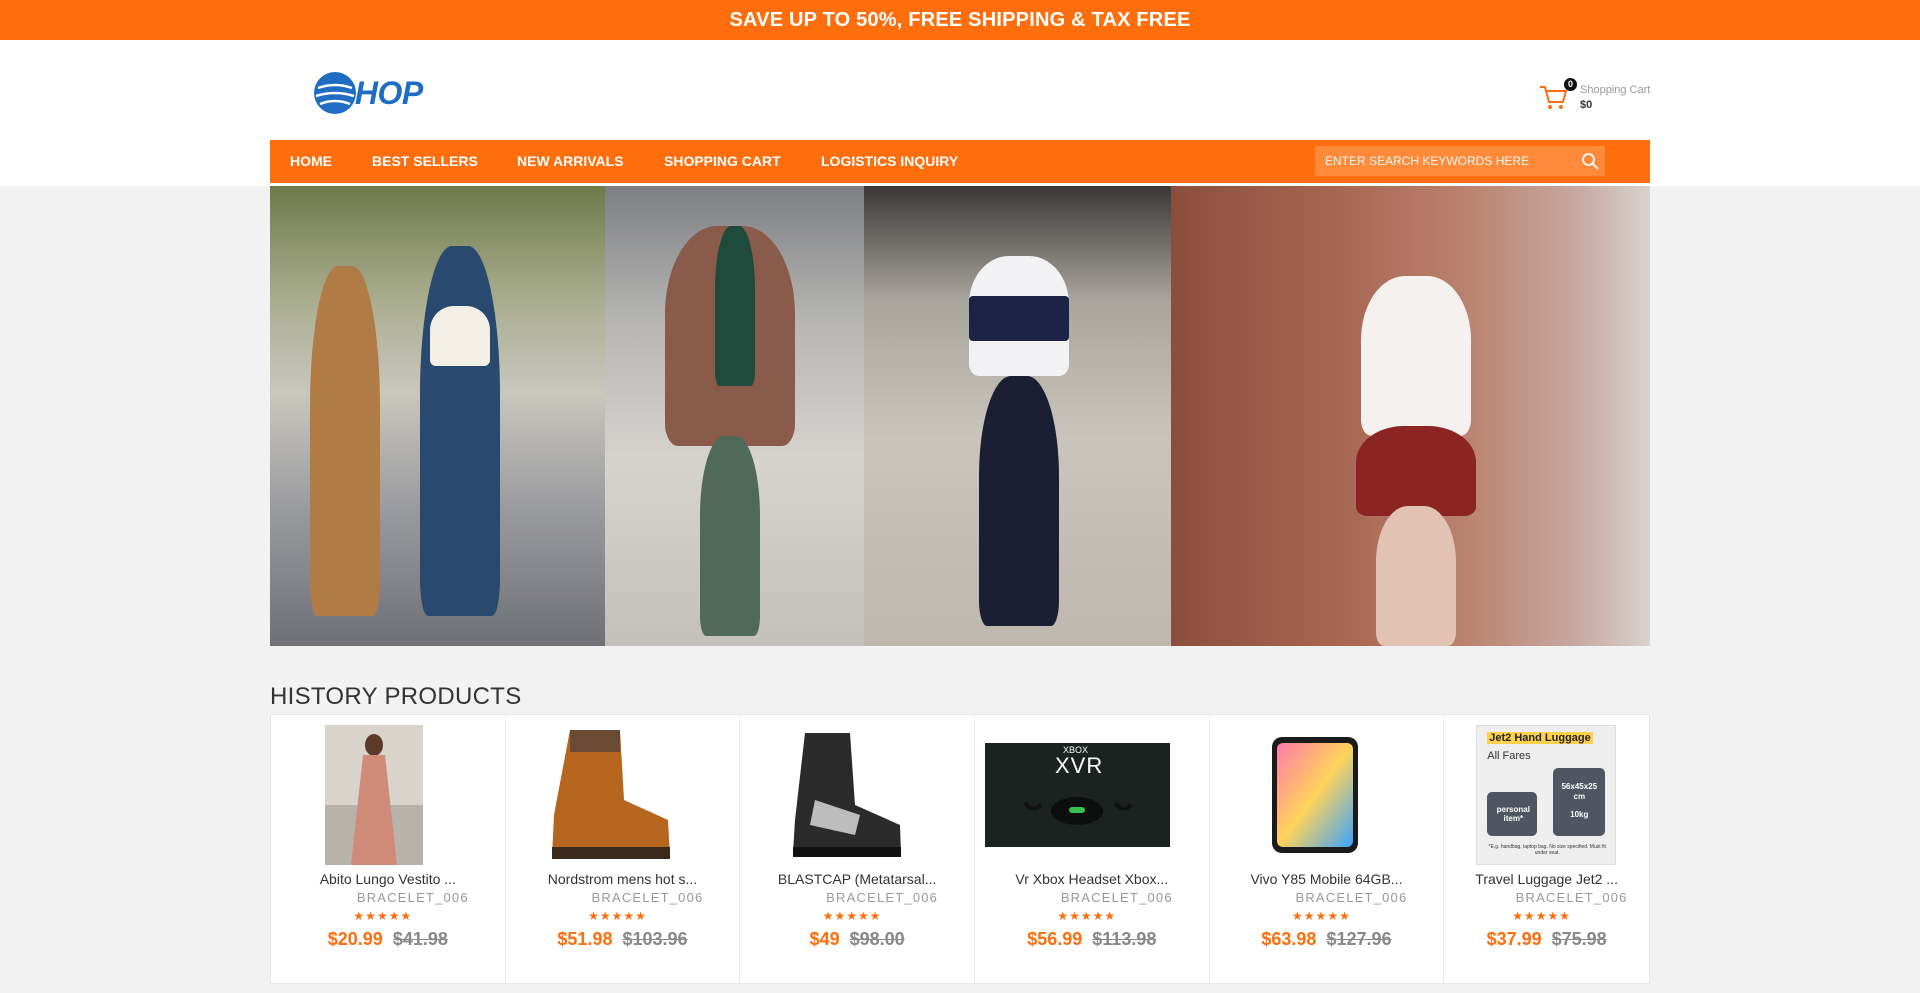 The height and width of the screenshot is (993, 1920). Describe the element at coordinates (570, 161) in the screenshot. I see `nav-item-new-arrivals: NEW ARRIVALS` at that location.